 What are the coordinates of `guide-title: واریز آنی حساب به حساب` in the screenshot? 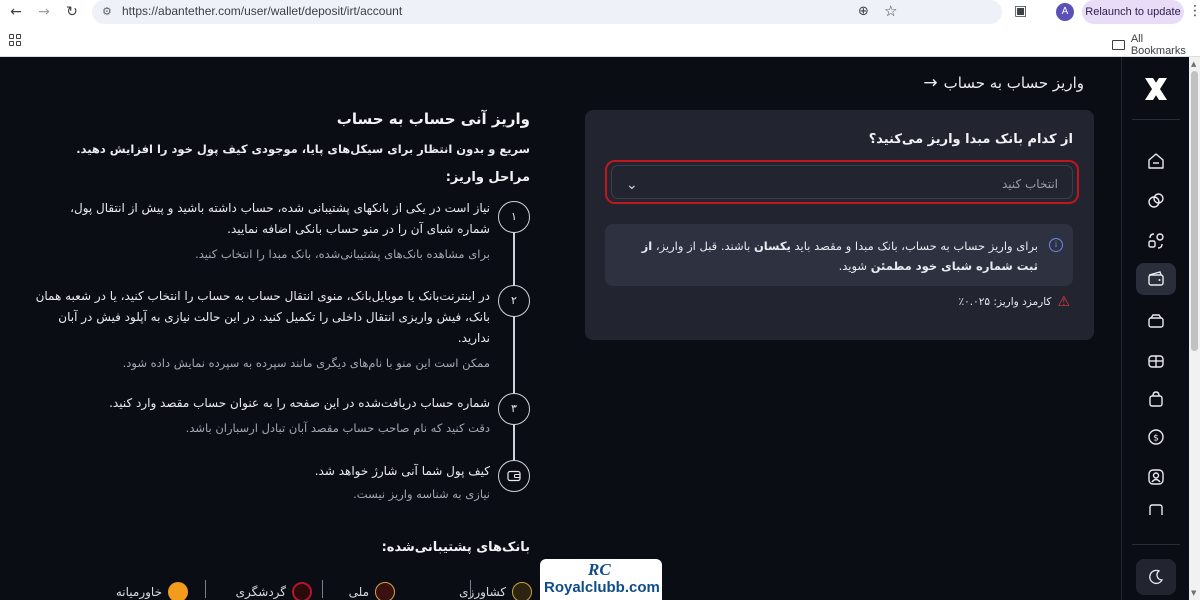 It's located at (433, 119).